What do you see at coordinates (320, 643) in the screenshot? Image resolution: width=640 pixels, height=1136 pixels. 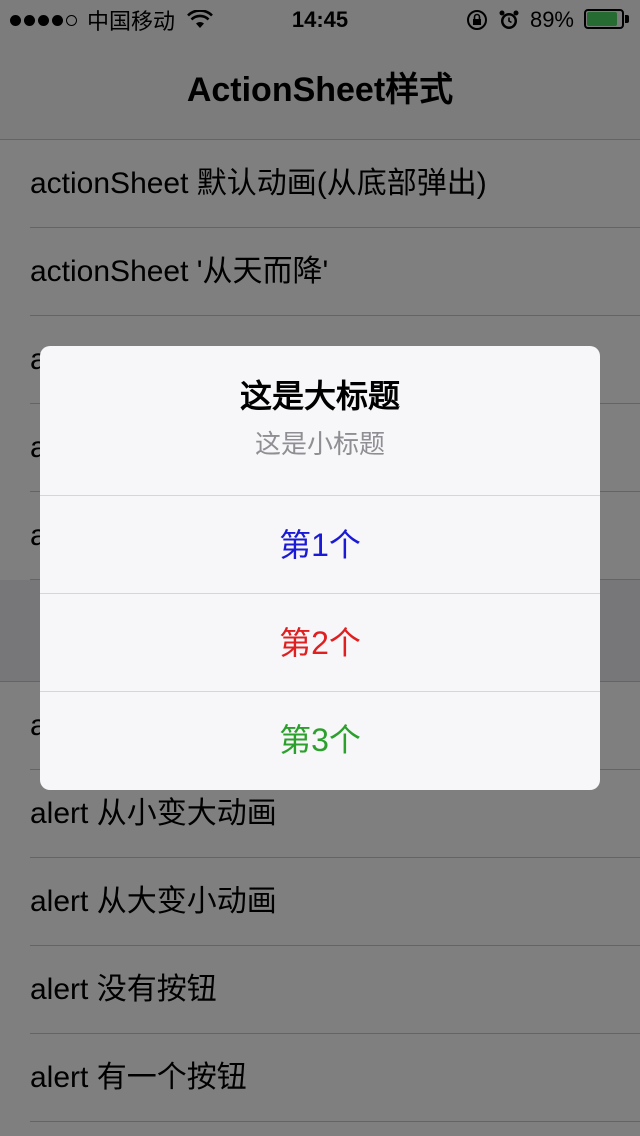 I see `alert-button-2: 第2个` at bounding box center [320, 643].